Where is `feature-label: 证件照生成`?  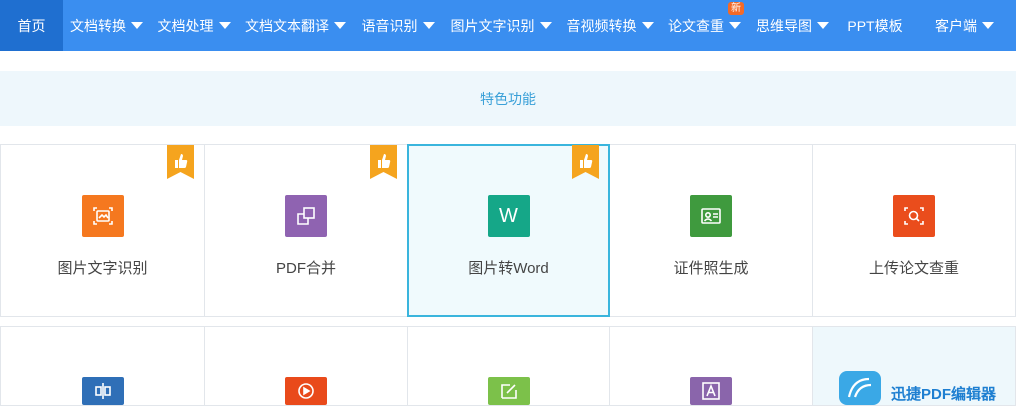 feature-label: 证件照生成 is located at coordinates (711, 268).